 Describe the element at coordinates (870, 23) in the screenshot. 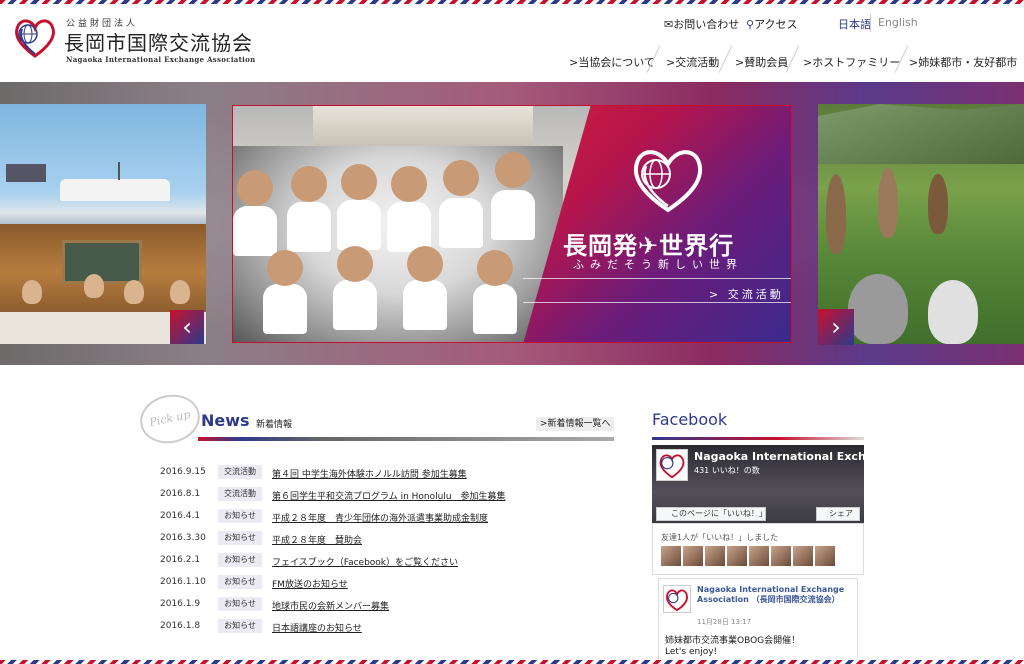

I see `language-divider` at that location.